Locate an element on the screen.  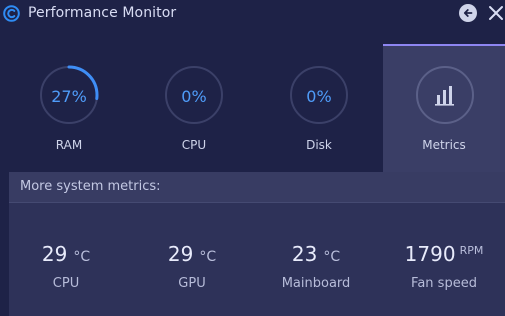
cpu-temp-value: 29 is located at coordinates (54, 254).